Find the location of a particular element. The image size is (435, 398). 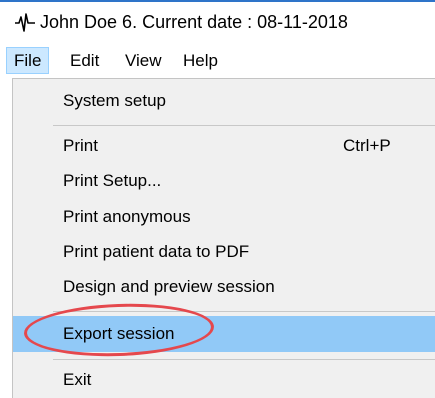

menu-bar: File Edit View Help is located at coordinates (217, 60).